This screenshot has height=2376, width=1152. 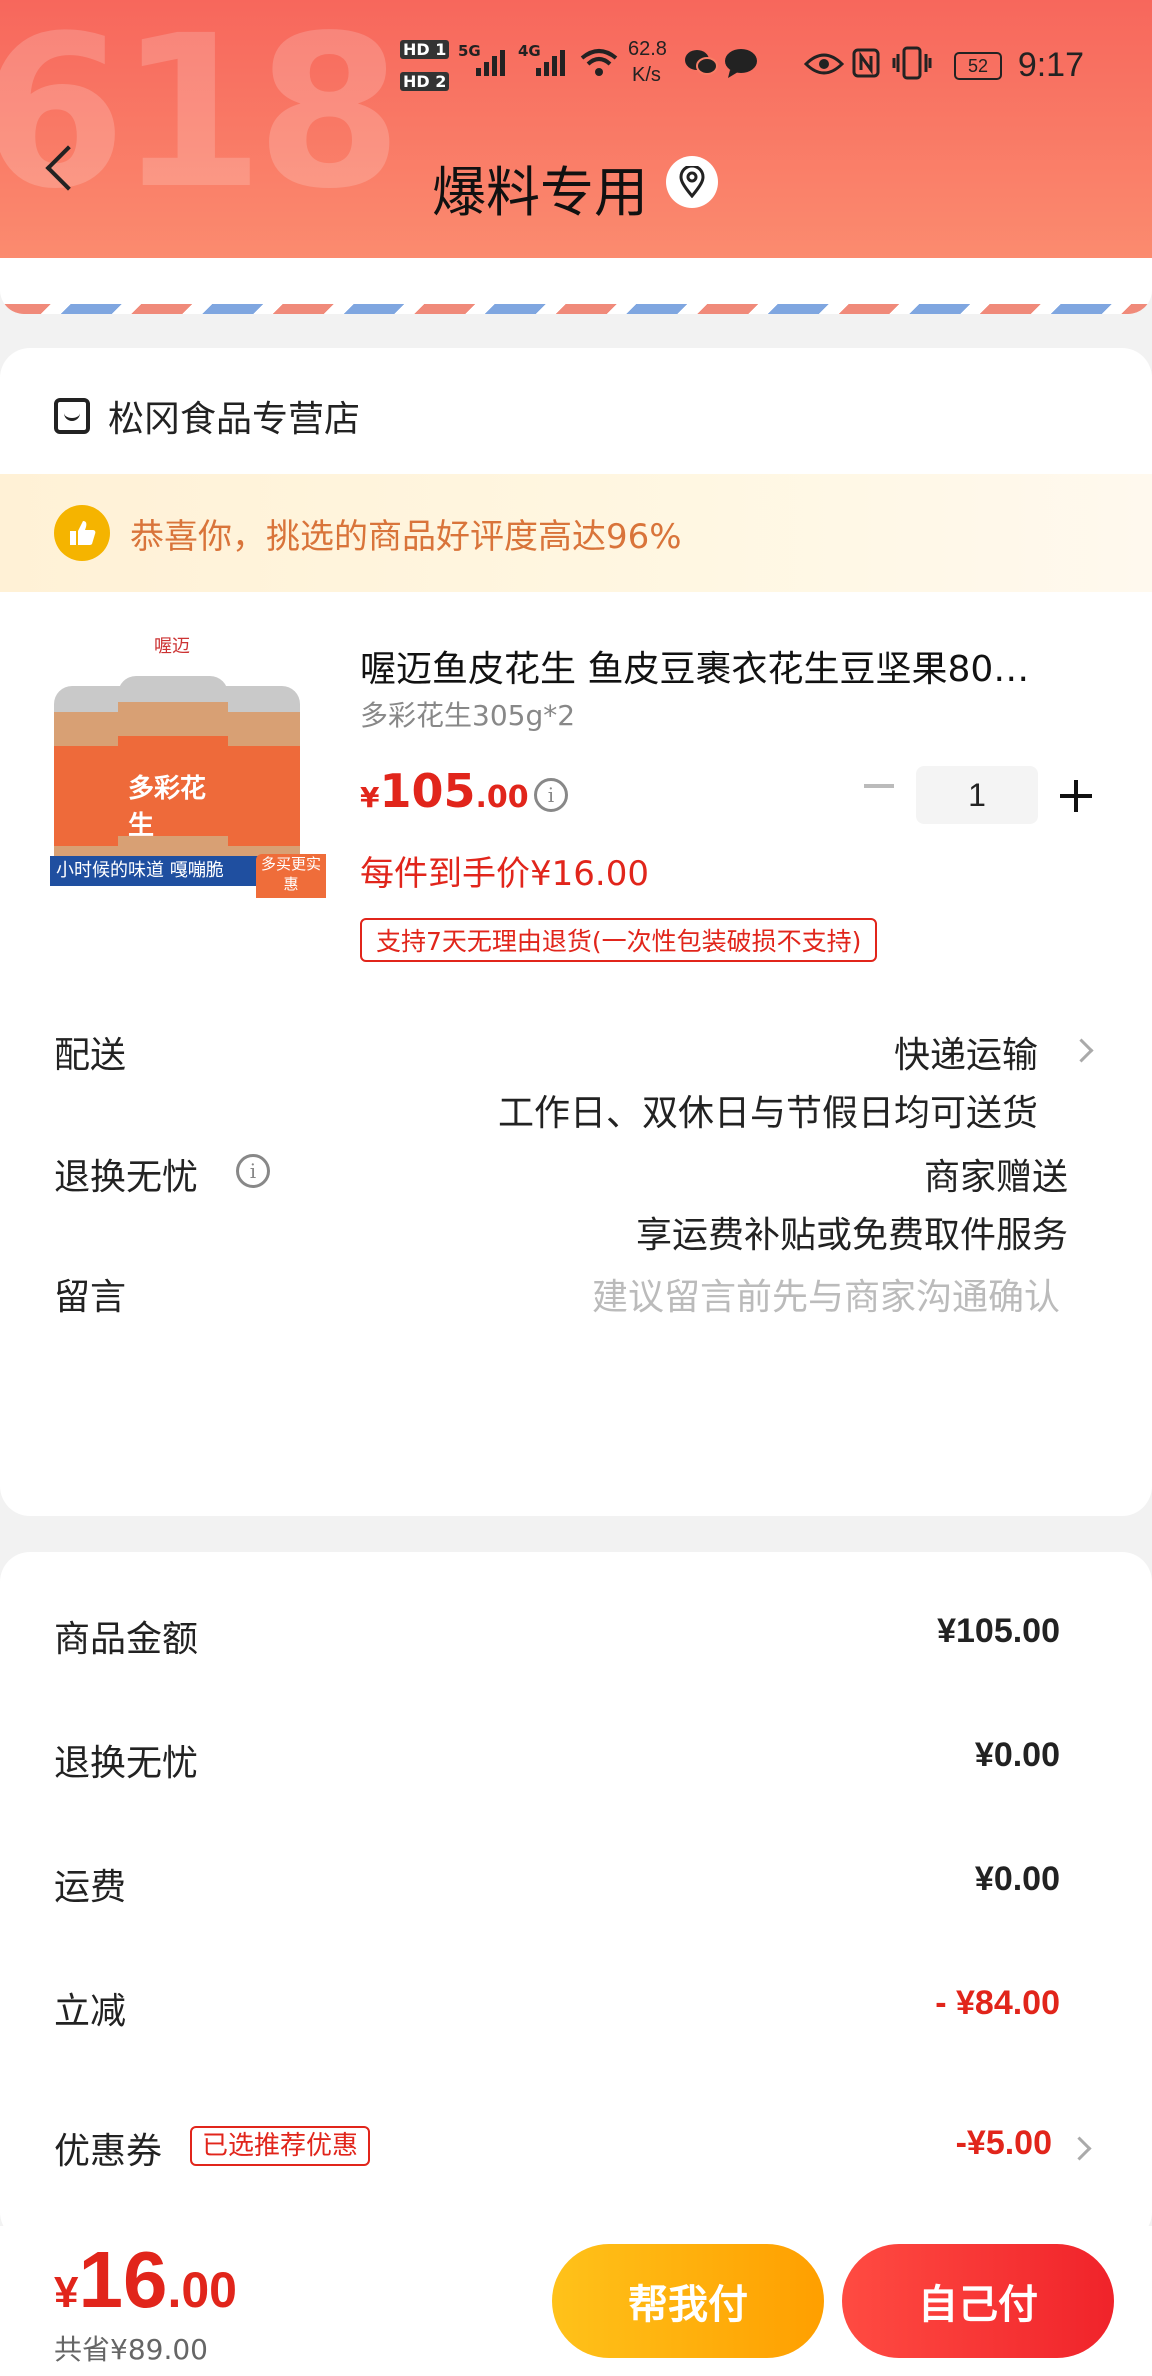 What do you see at coordinates (82, 533) in the screenshot?
I see `thumbs-up-icon` at bounding box center [82, 533].